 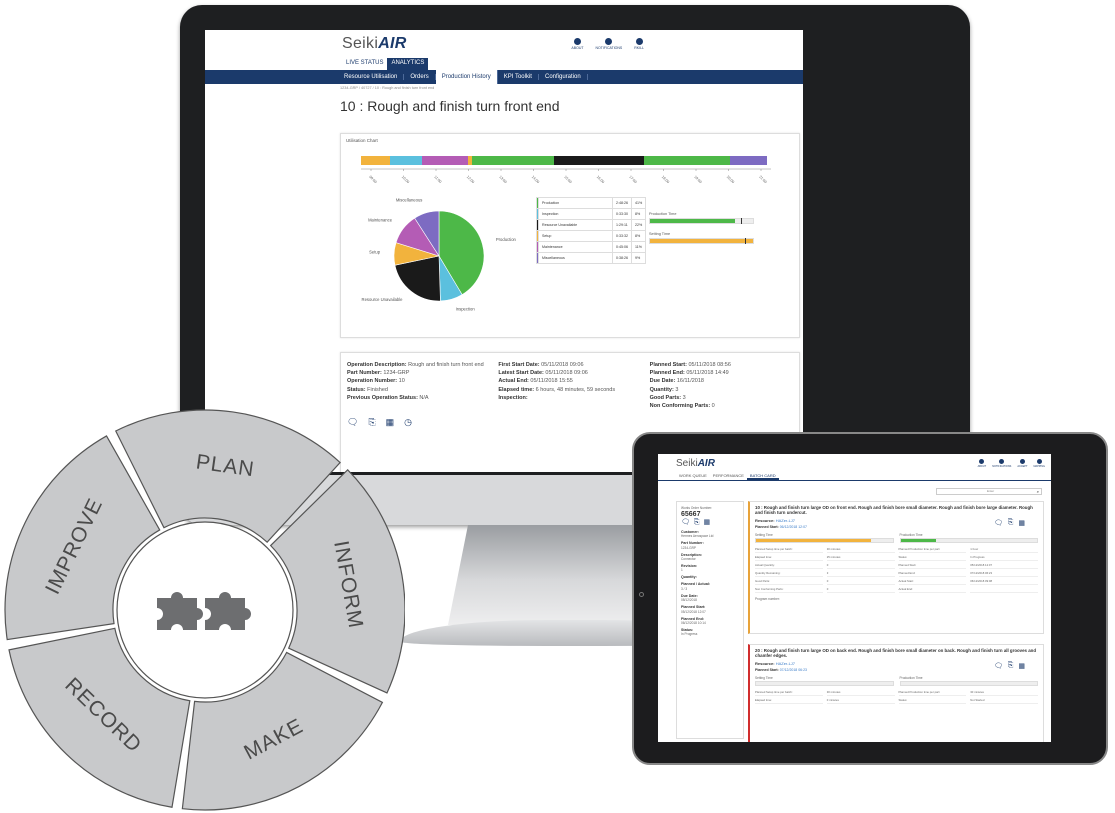 What do you see at coordinates (591, 258) in the screenshot?
I see `table-row: Miscellaneous 0:38:26 9%` at bounding box center [591, 258].